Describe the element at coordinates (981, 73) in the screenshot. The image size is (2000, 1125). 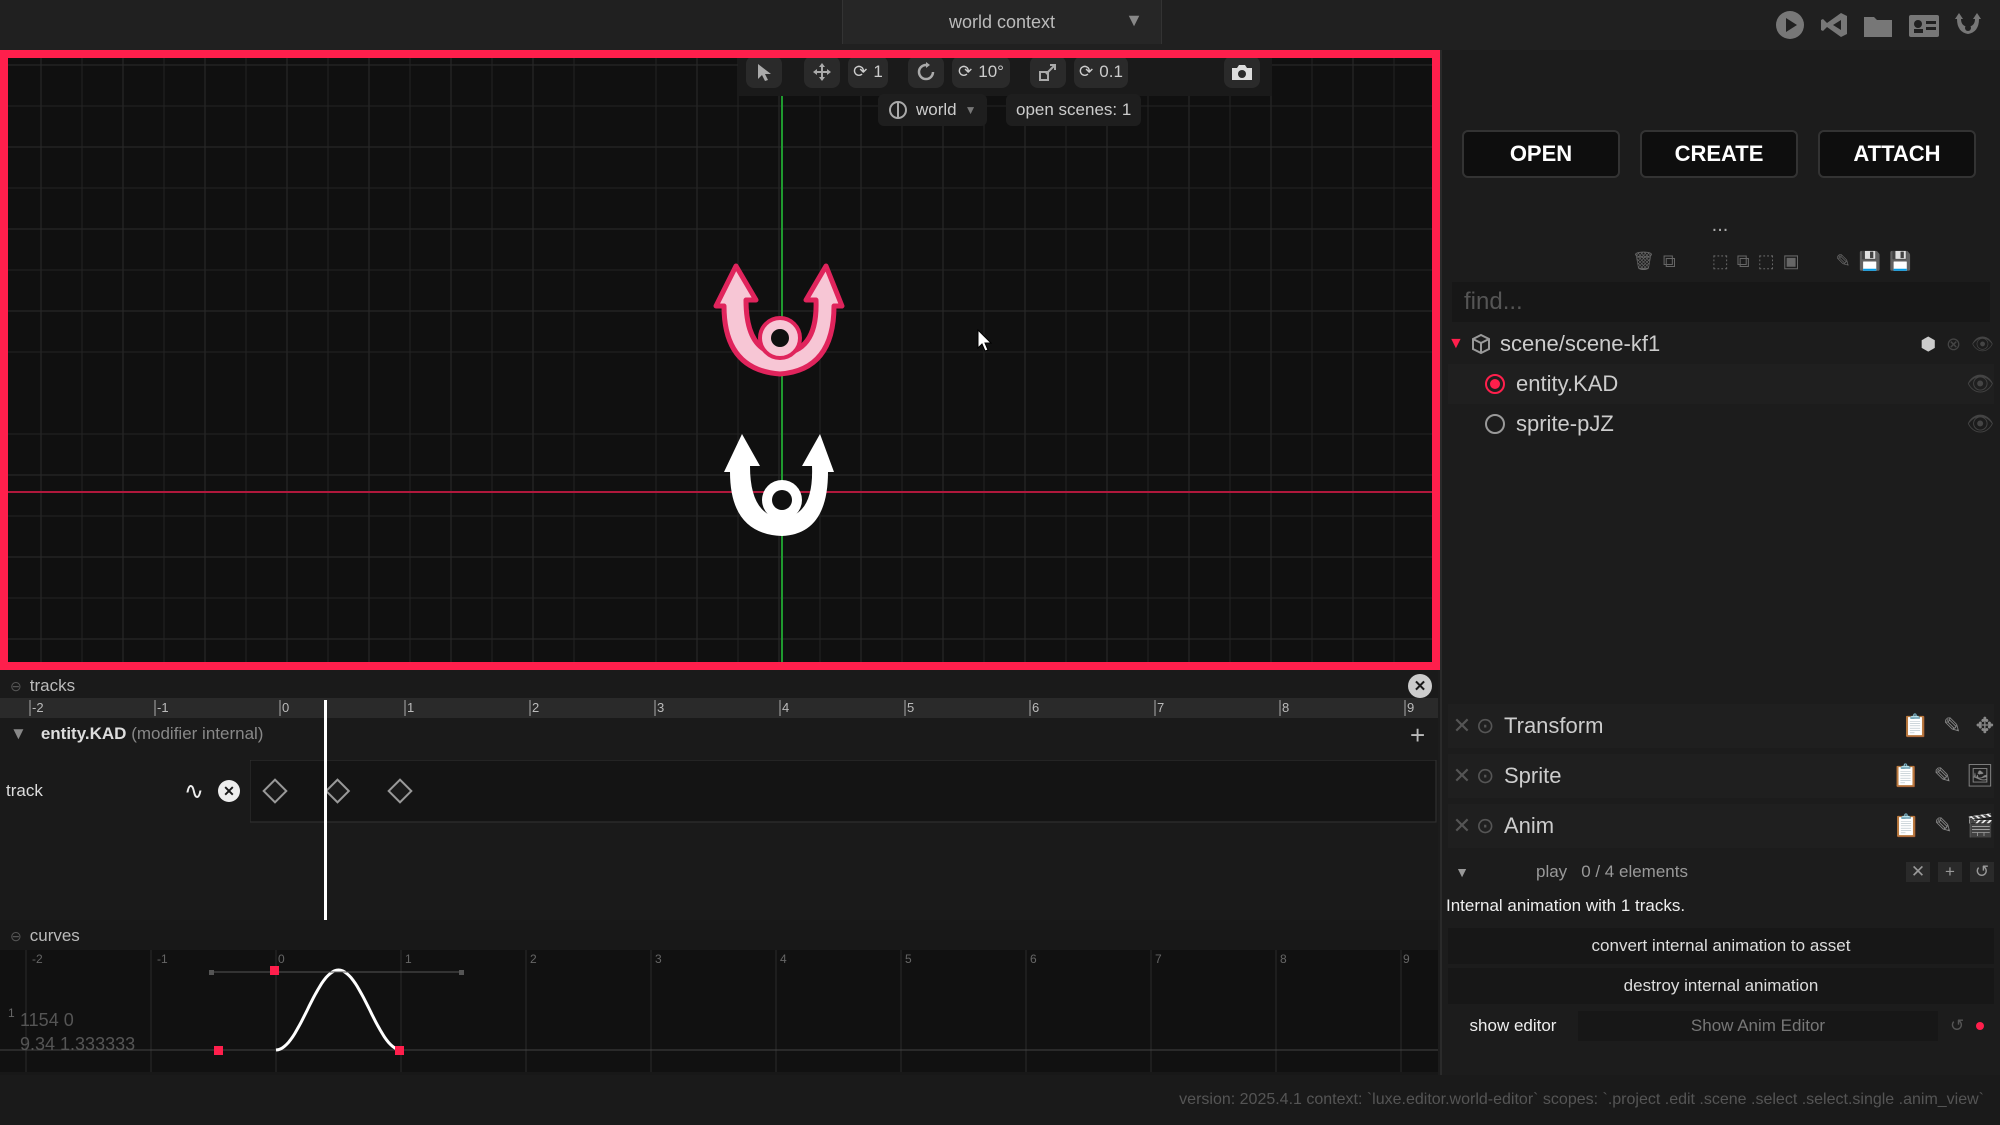
I see `rotate-snap-toggle: ⟳ 10°` at that location.